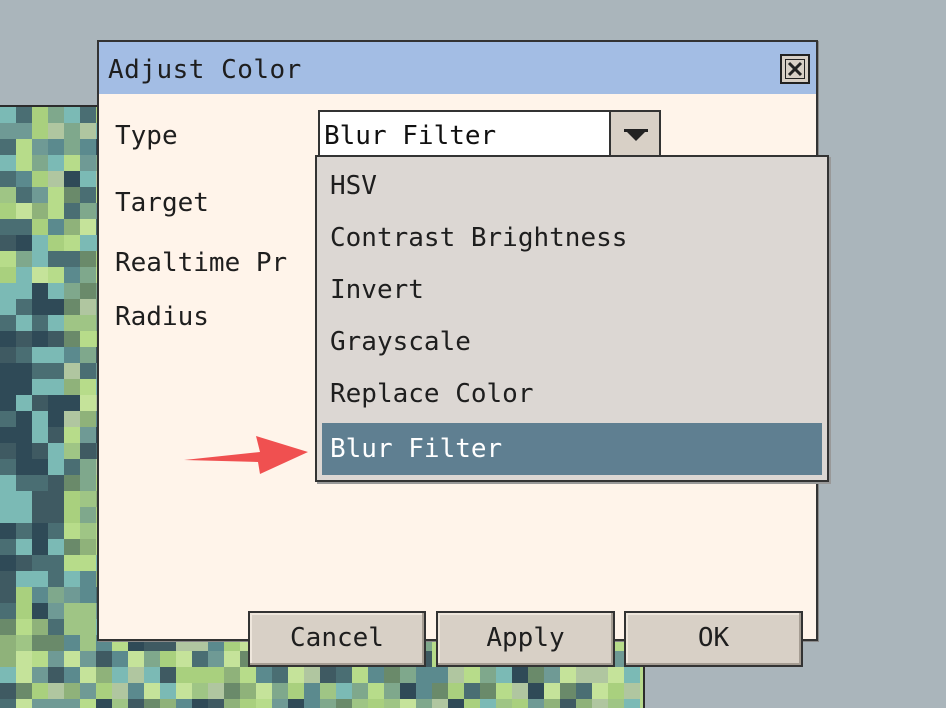 Image resolution: width=946 pixels, height=708 pixels. Describe the element at coordinates (572, 342) in the screenshot. I see `option-grayscale: Grayscale` at that location.